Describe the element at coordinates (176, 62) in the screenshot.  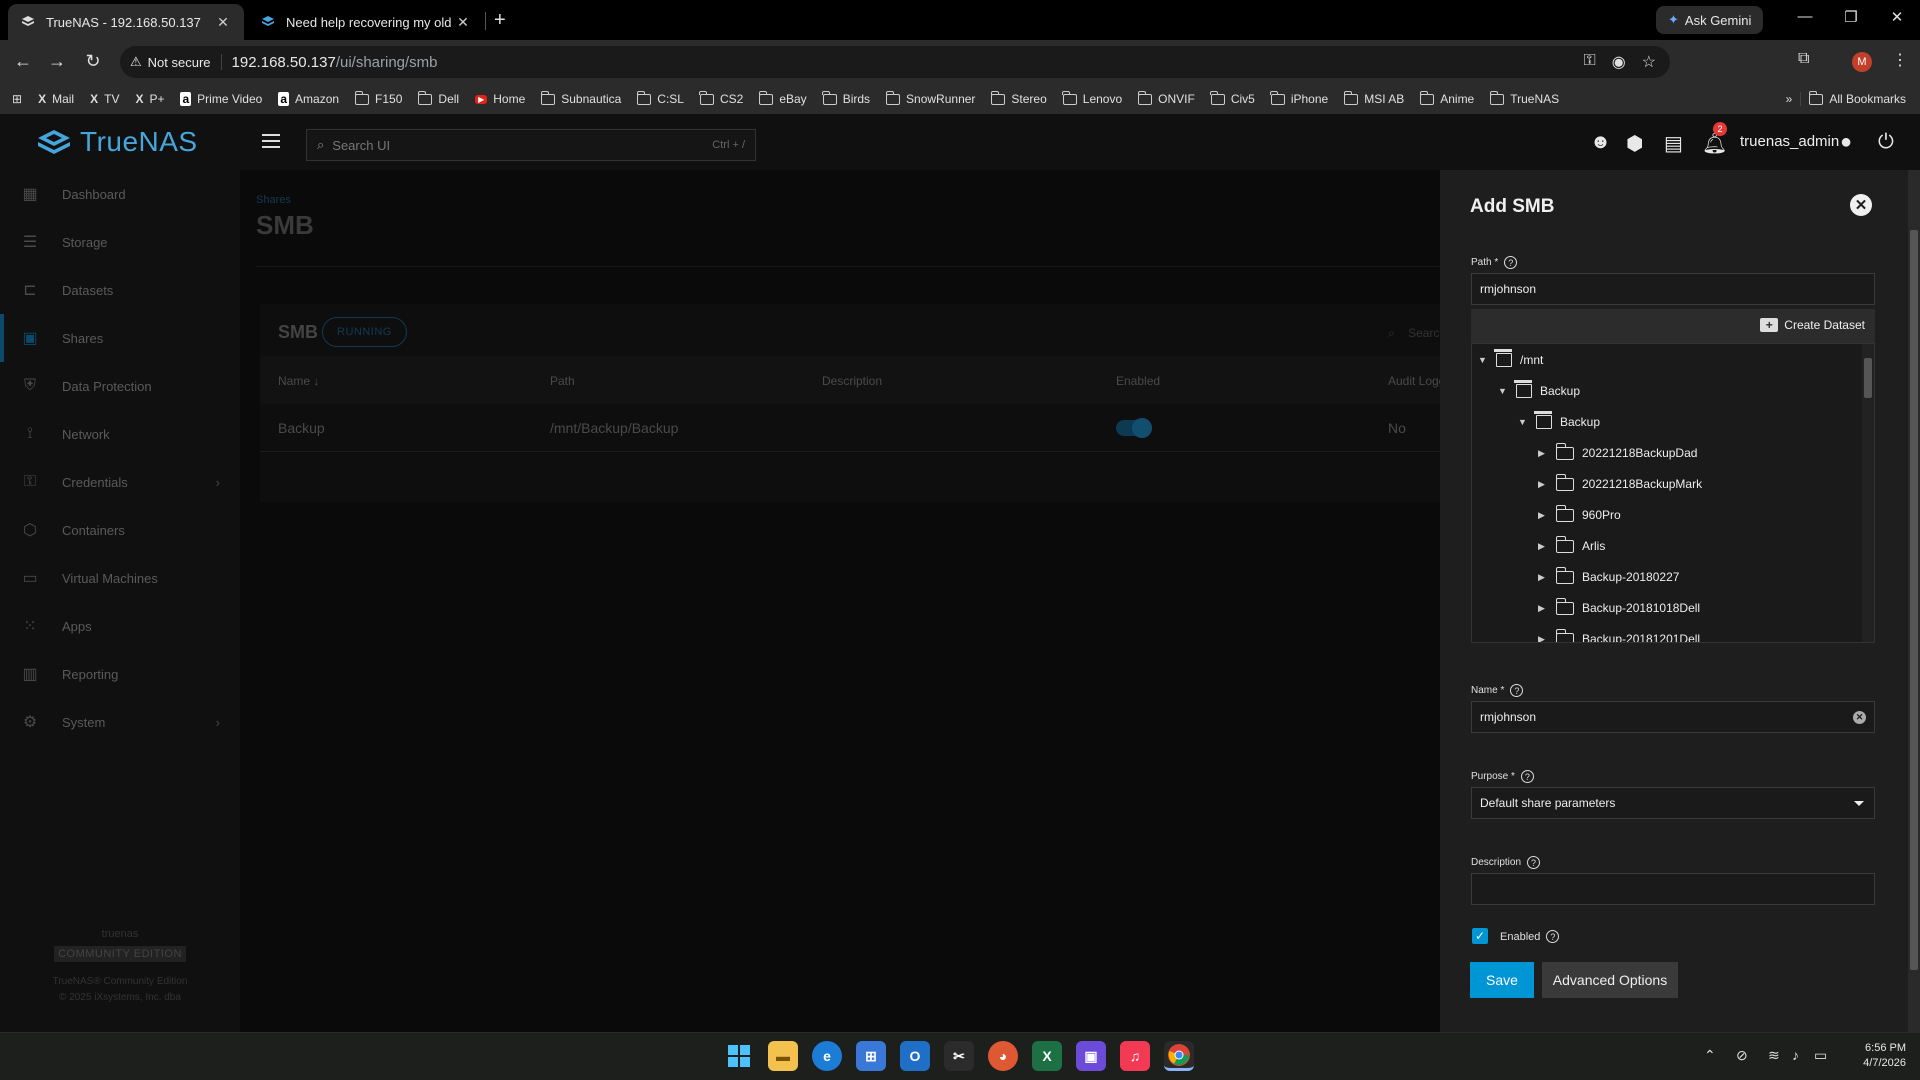
I see `security-indicator: ⚠ Not secure` at that location.